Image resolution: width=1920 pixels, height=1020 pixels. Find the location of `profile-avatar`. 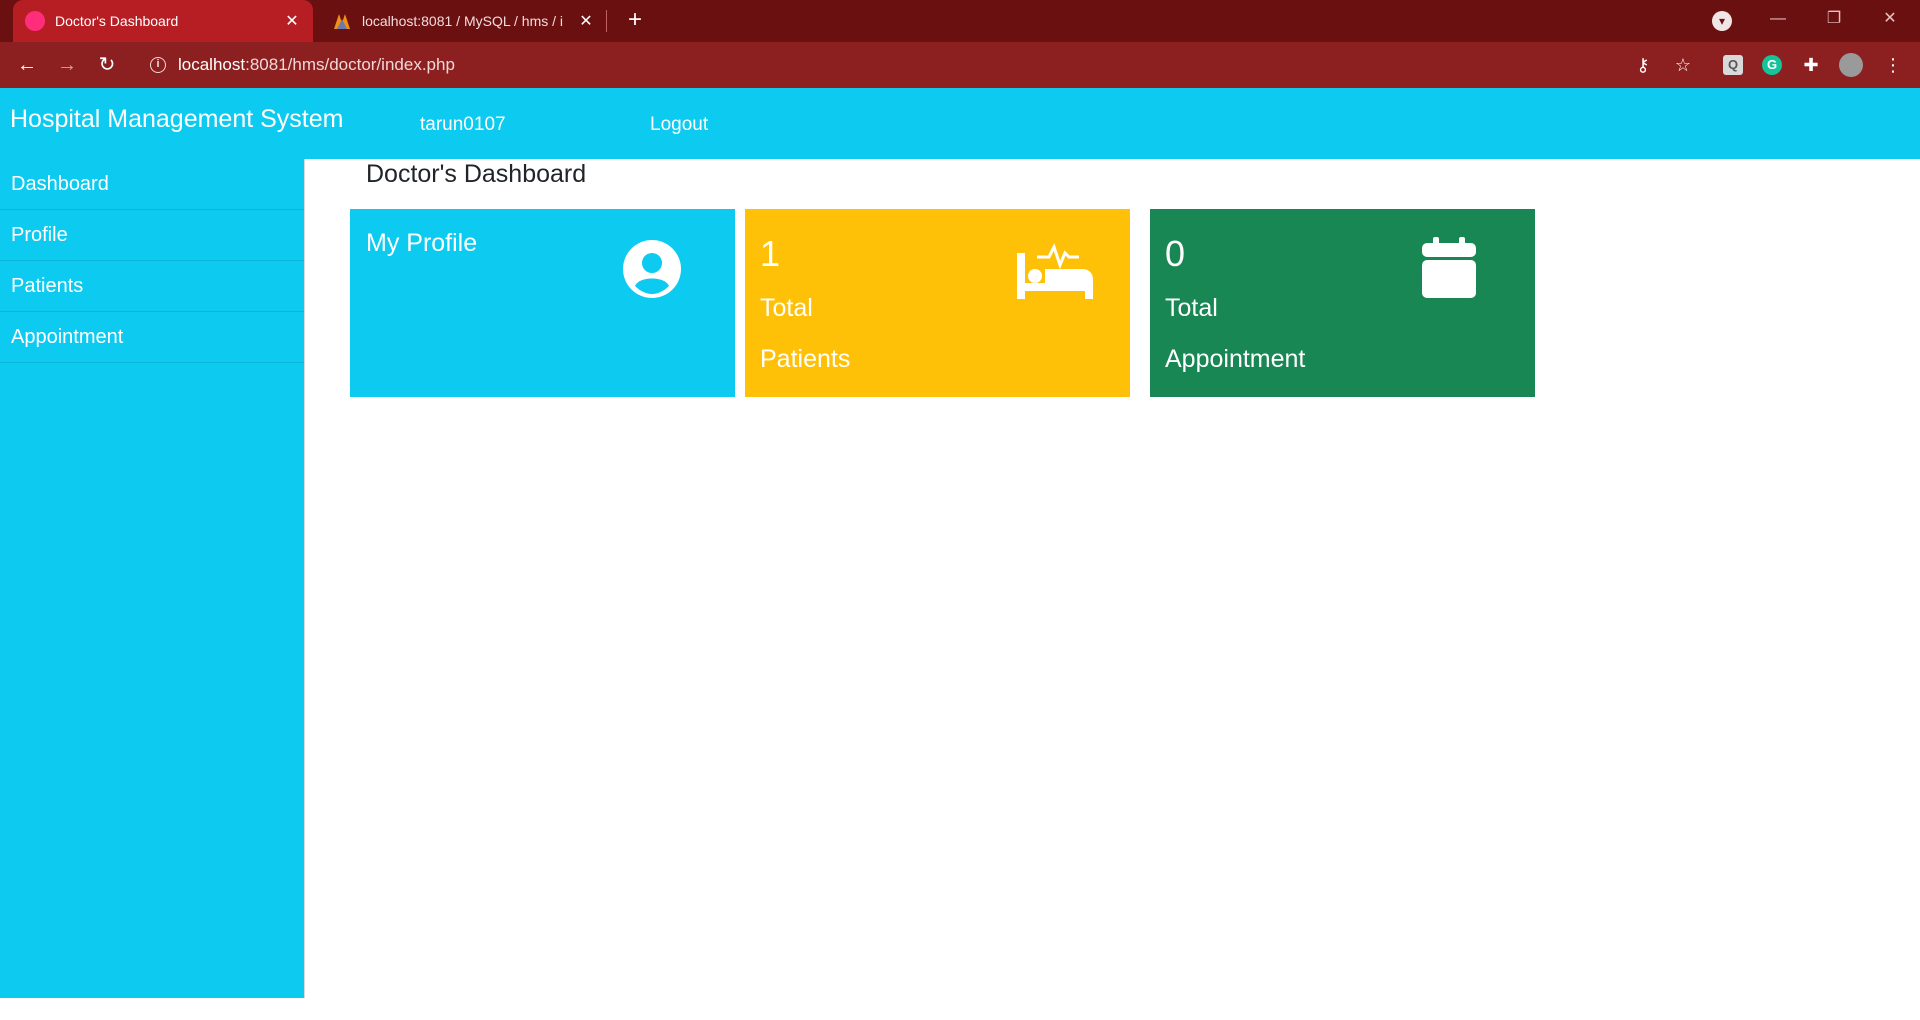

profile-avatar is located at coordinates (1851, 65).